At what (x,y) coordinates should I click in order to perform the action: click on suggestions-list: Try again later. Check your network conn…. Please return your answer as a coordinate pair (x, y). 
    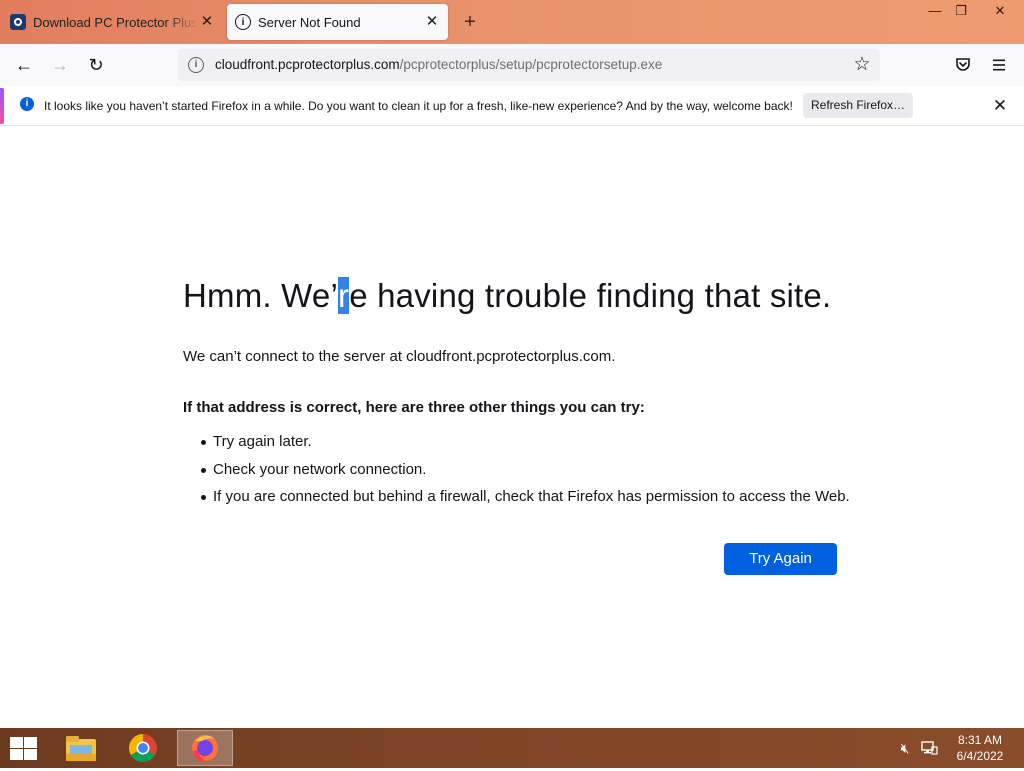
    Looking at the image, I should click on (516, 472).